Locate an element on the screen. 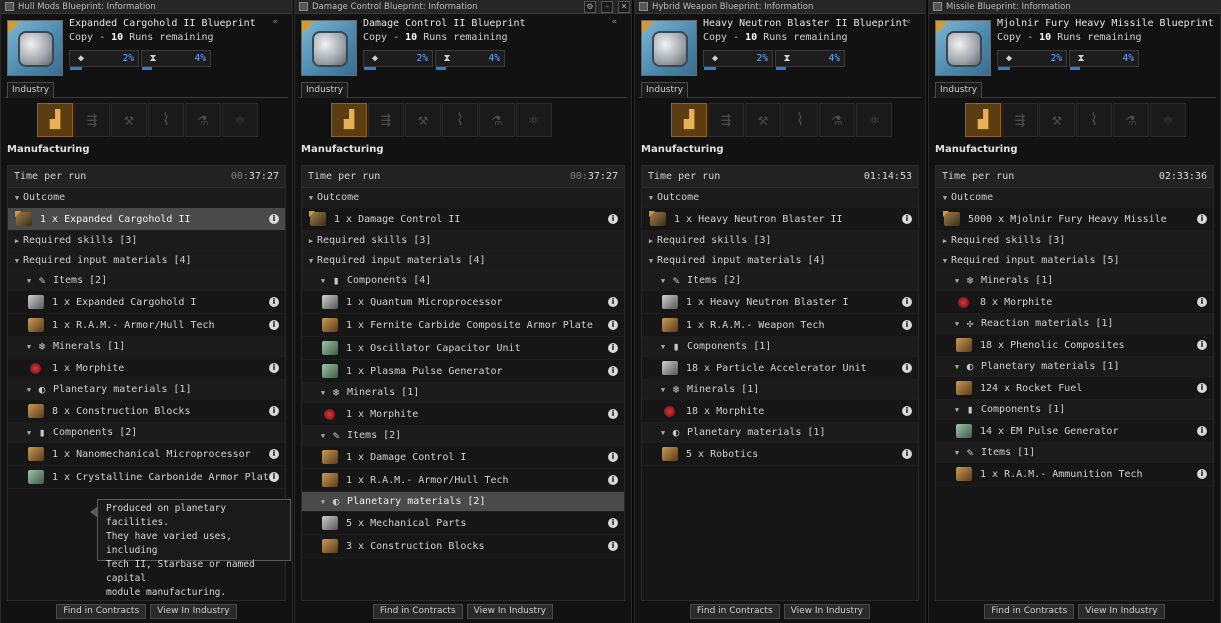 This screenshot has width=1221, height=623. group-header: ▼ ▮ Components [4] is located at coordinates (463, 281).